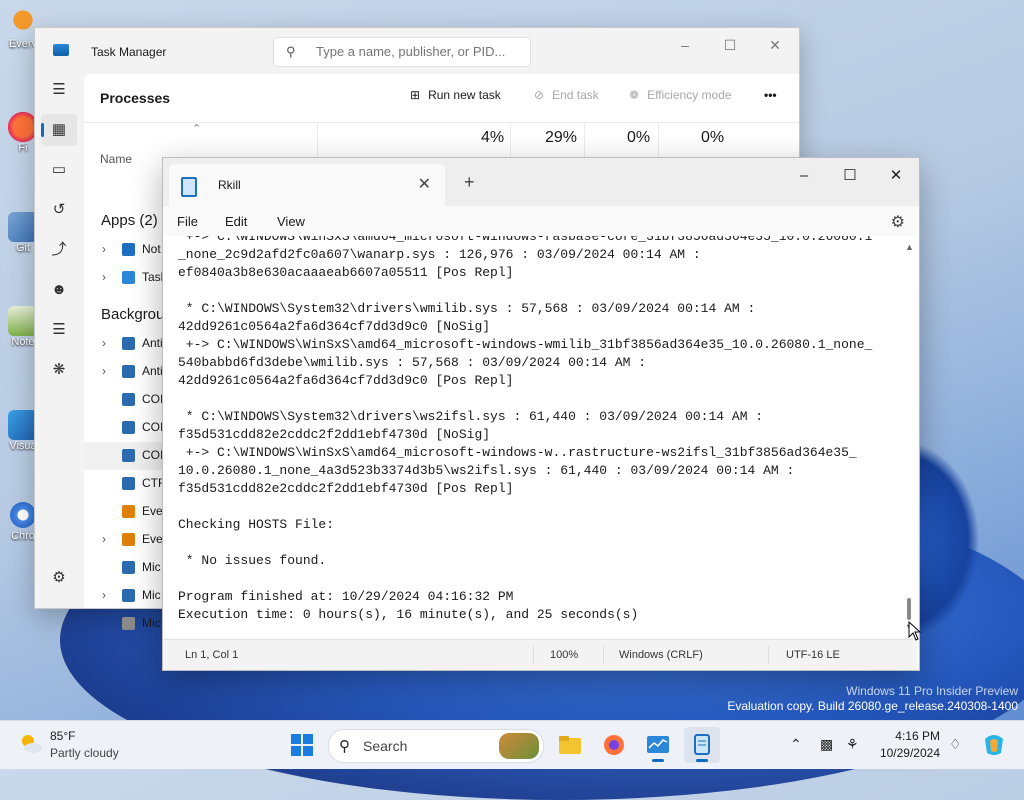 This screenshot has height=800, width=1024. What do you see at coordinates (291, 51) in the screenshot?
I see `search-icon: ⚲` at bounding box center [291, 51].